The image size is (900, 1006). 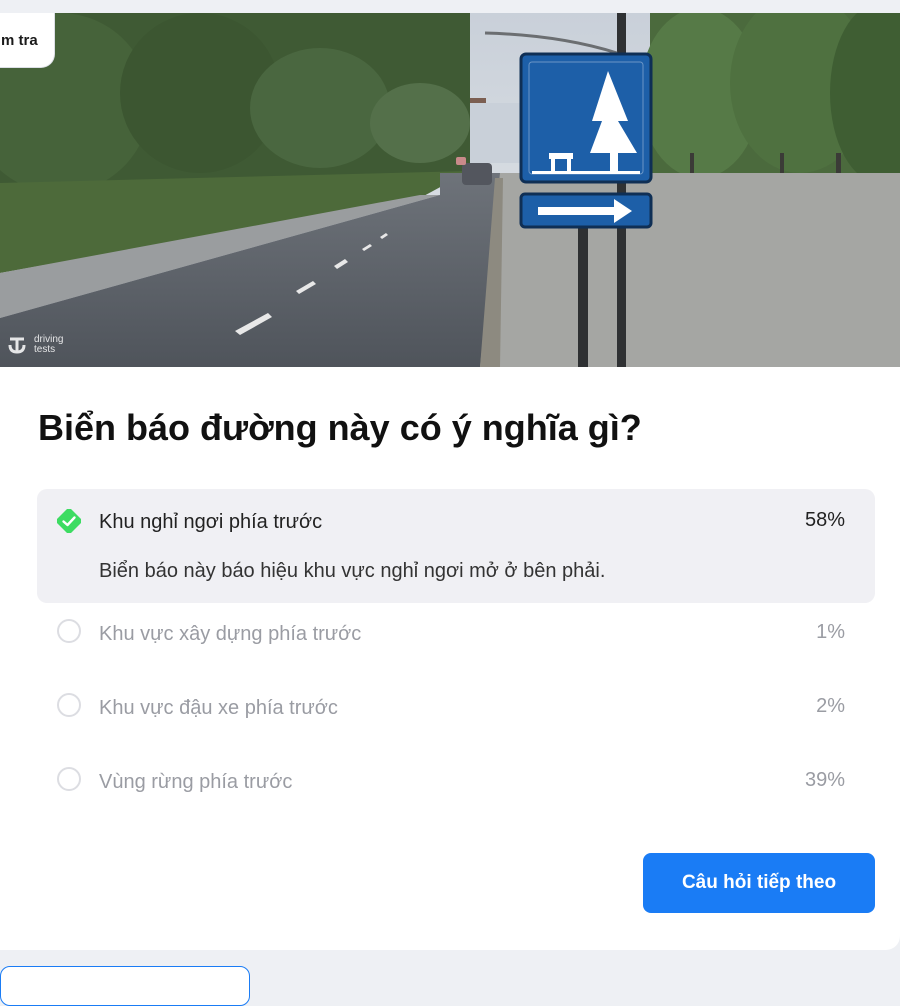 I want to click on question-title: Biển báo đường này có ý nghĩa gì?, so click(x=340, y=427).